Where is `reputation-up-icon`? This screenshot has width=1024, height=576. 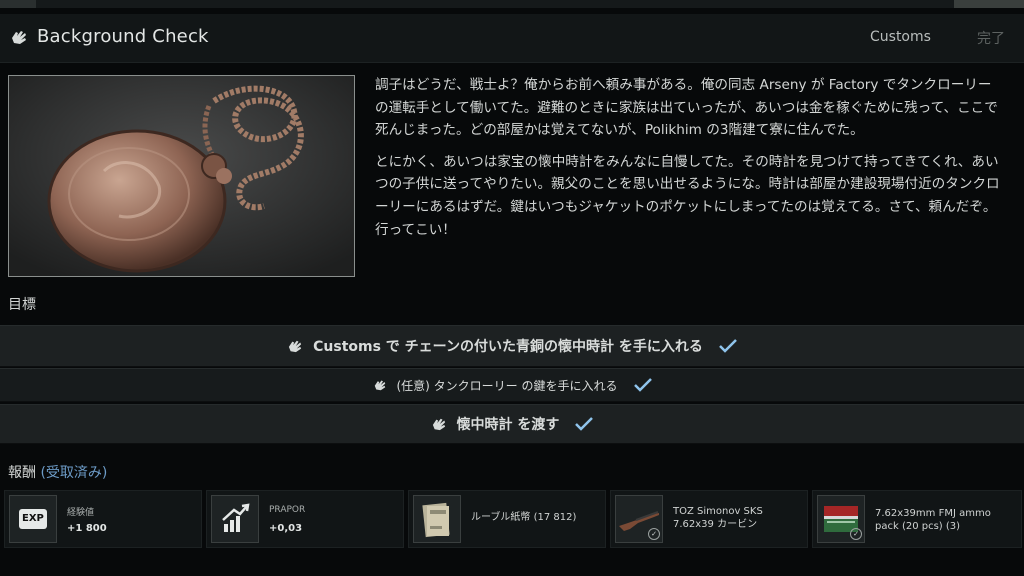
reputation-up-icon is located at coordinates (235, 519).